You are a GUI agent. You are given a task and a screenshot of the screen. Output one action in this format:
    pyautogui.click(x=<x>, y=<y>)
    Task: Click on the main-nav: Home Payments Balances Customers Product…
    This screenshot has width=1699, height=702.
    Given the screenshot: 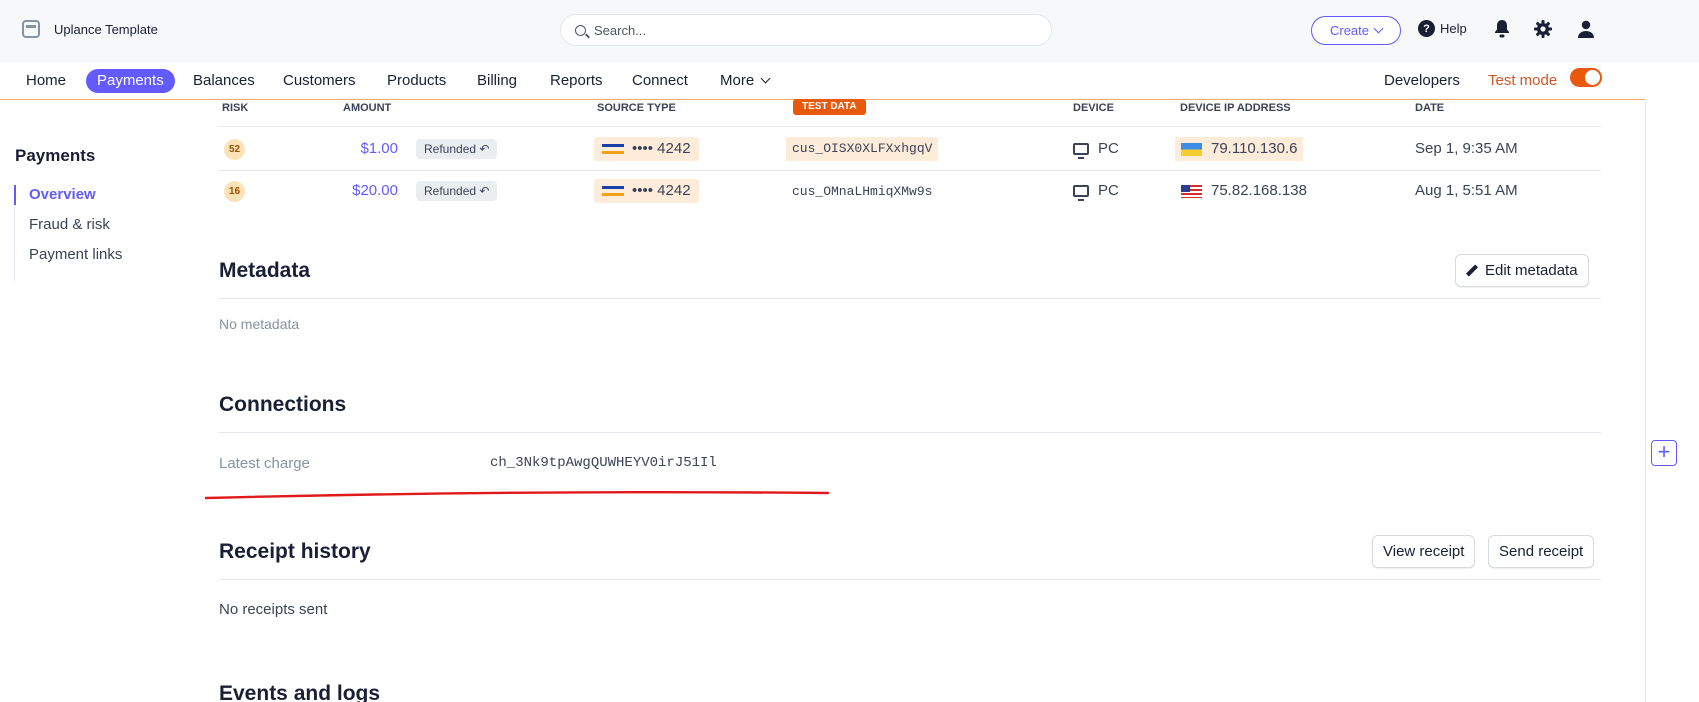 What is the action you would take?
    pyautogui.click(x=822, y=81)
    